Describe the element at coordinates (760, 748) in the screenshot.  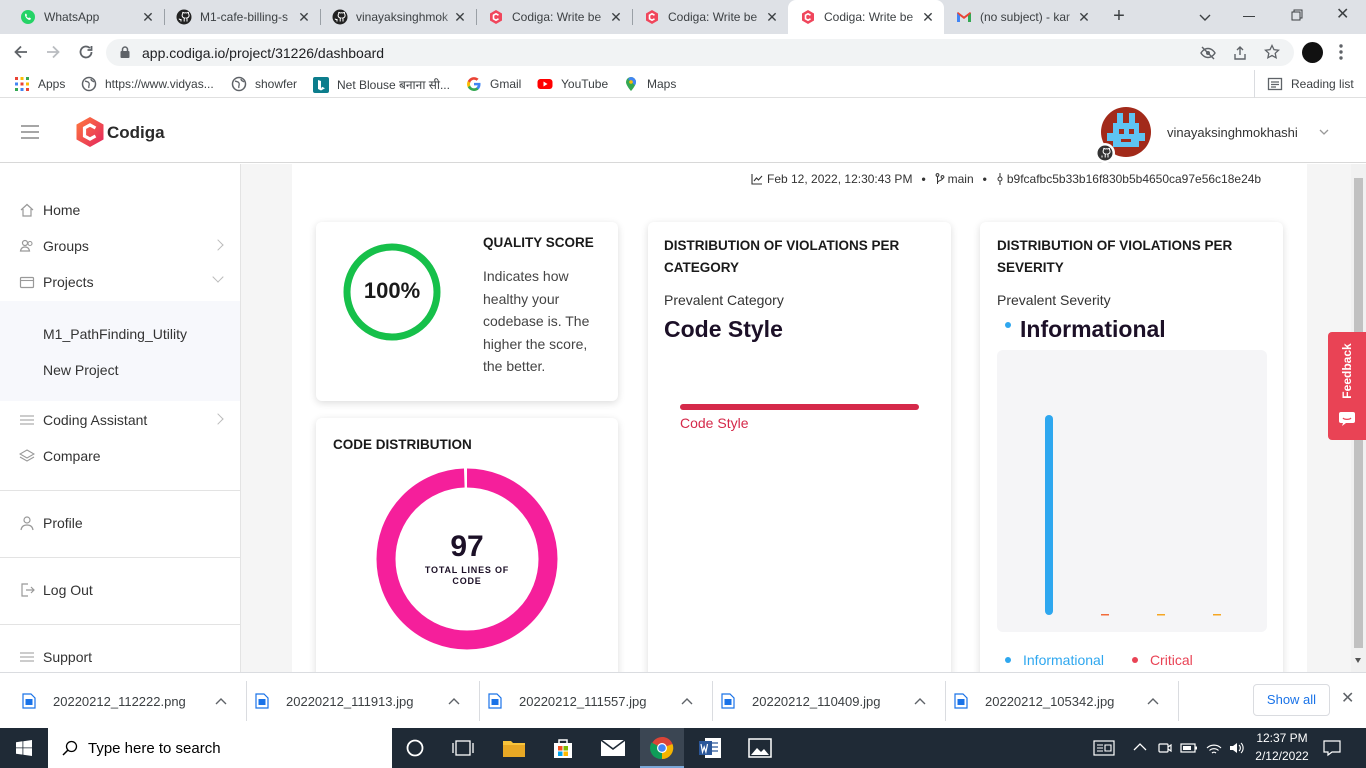
I see `photos-icon` at that location.